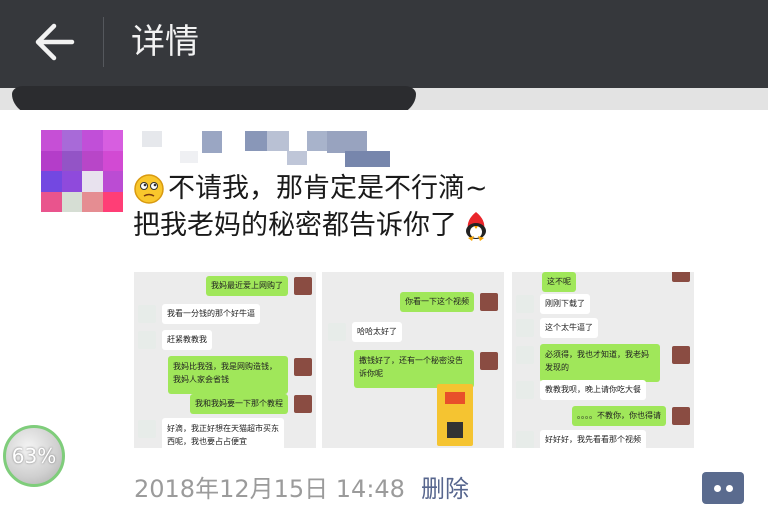 The image size is (768, 523). What do you see at coordinates (228, 375) in the screenshot?
I see `chat-bubble: 我妈比我强，我是网购造钱，我妈人家会省钱` at bounding box center [228, 375].